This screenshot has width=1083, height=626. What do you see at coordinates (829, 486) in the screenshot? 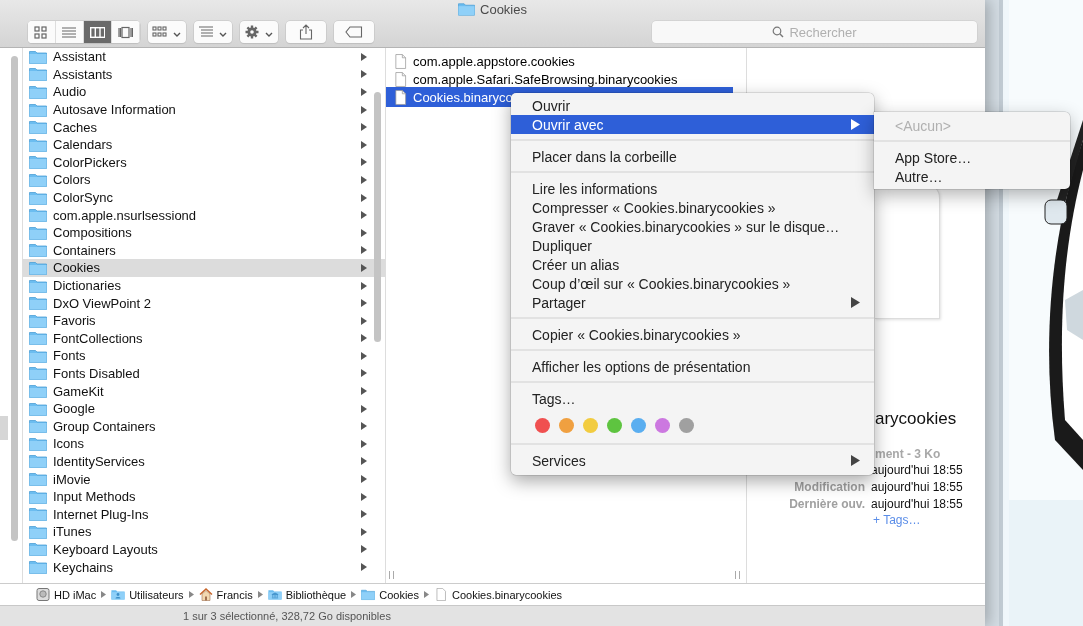
I see `date-label: Modification` at bounding box center [829, 486].